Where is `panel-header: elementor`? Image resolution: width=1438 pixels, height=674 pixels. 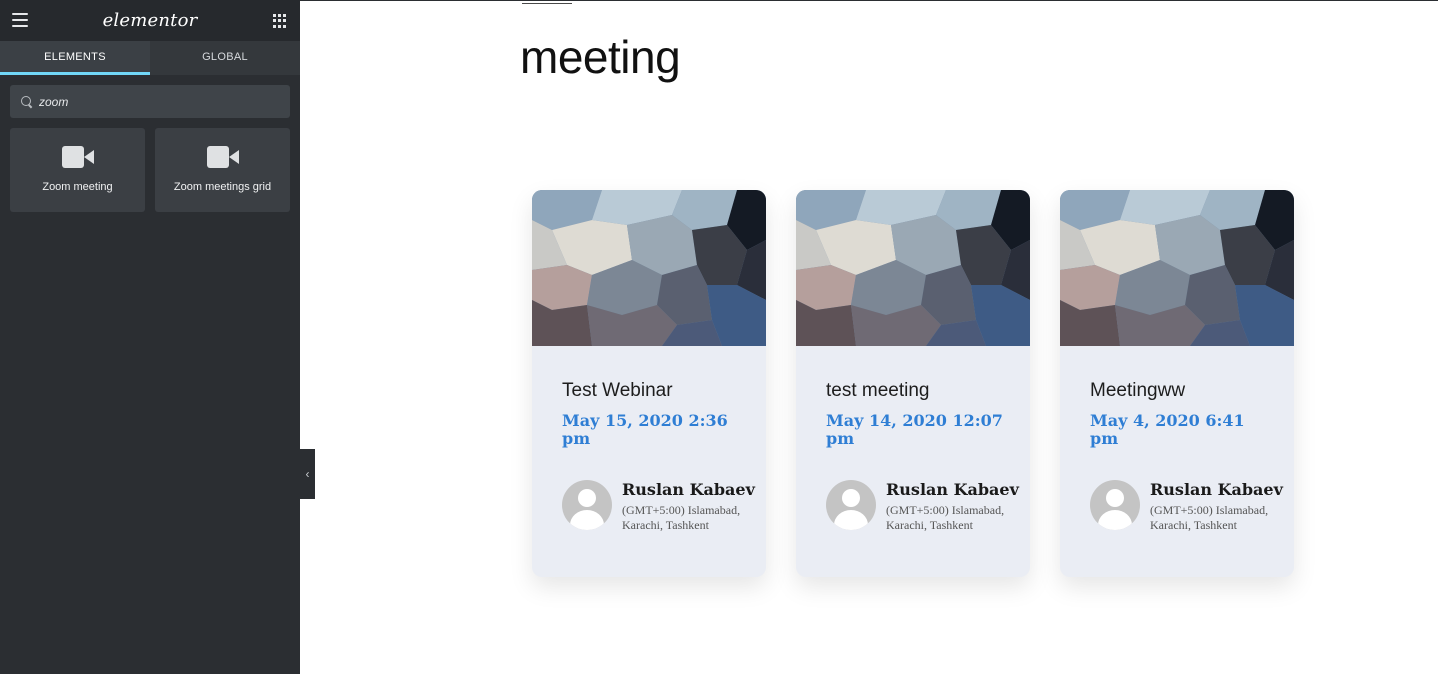 panel-header: elementor is located at coordinates (150, 20).